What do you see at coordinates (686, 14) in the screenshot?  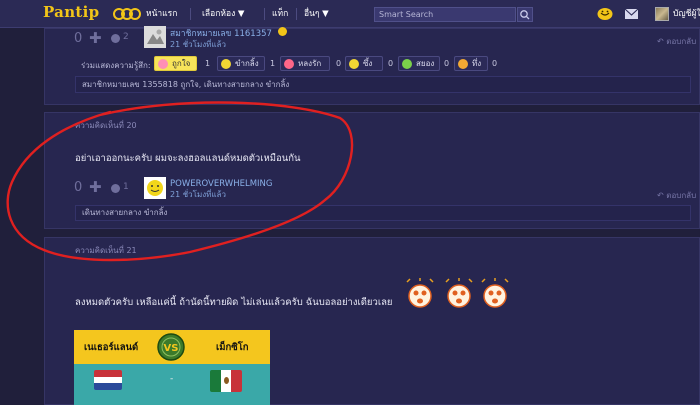 I see `user-menu: บัญชีผู้ใช้` at bounding box center [686, 14].